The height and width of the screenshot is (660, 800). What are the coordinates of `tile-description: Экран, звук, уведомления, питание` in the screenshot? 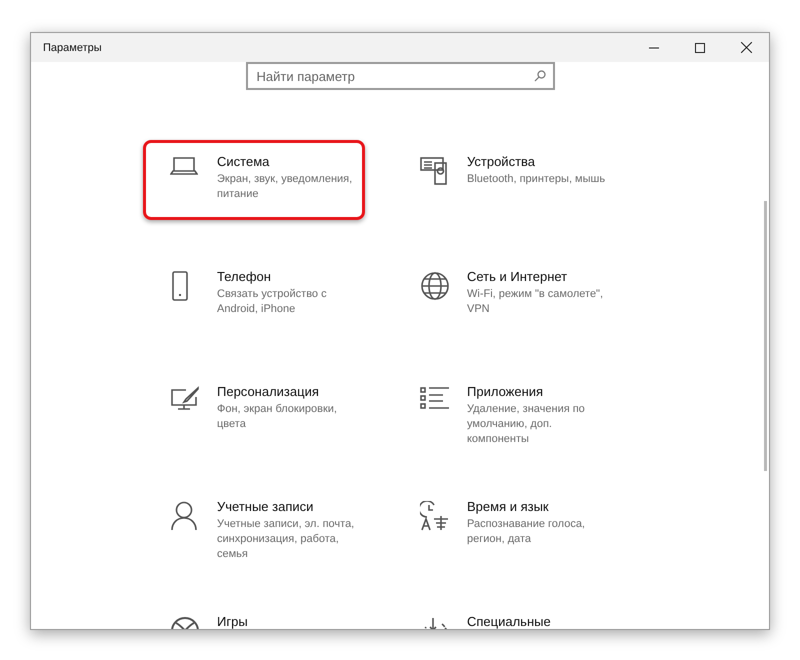 It's located at (285, 187).